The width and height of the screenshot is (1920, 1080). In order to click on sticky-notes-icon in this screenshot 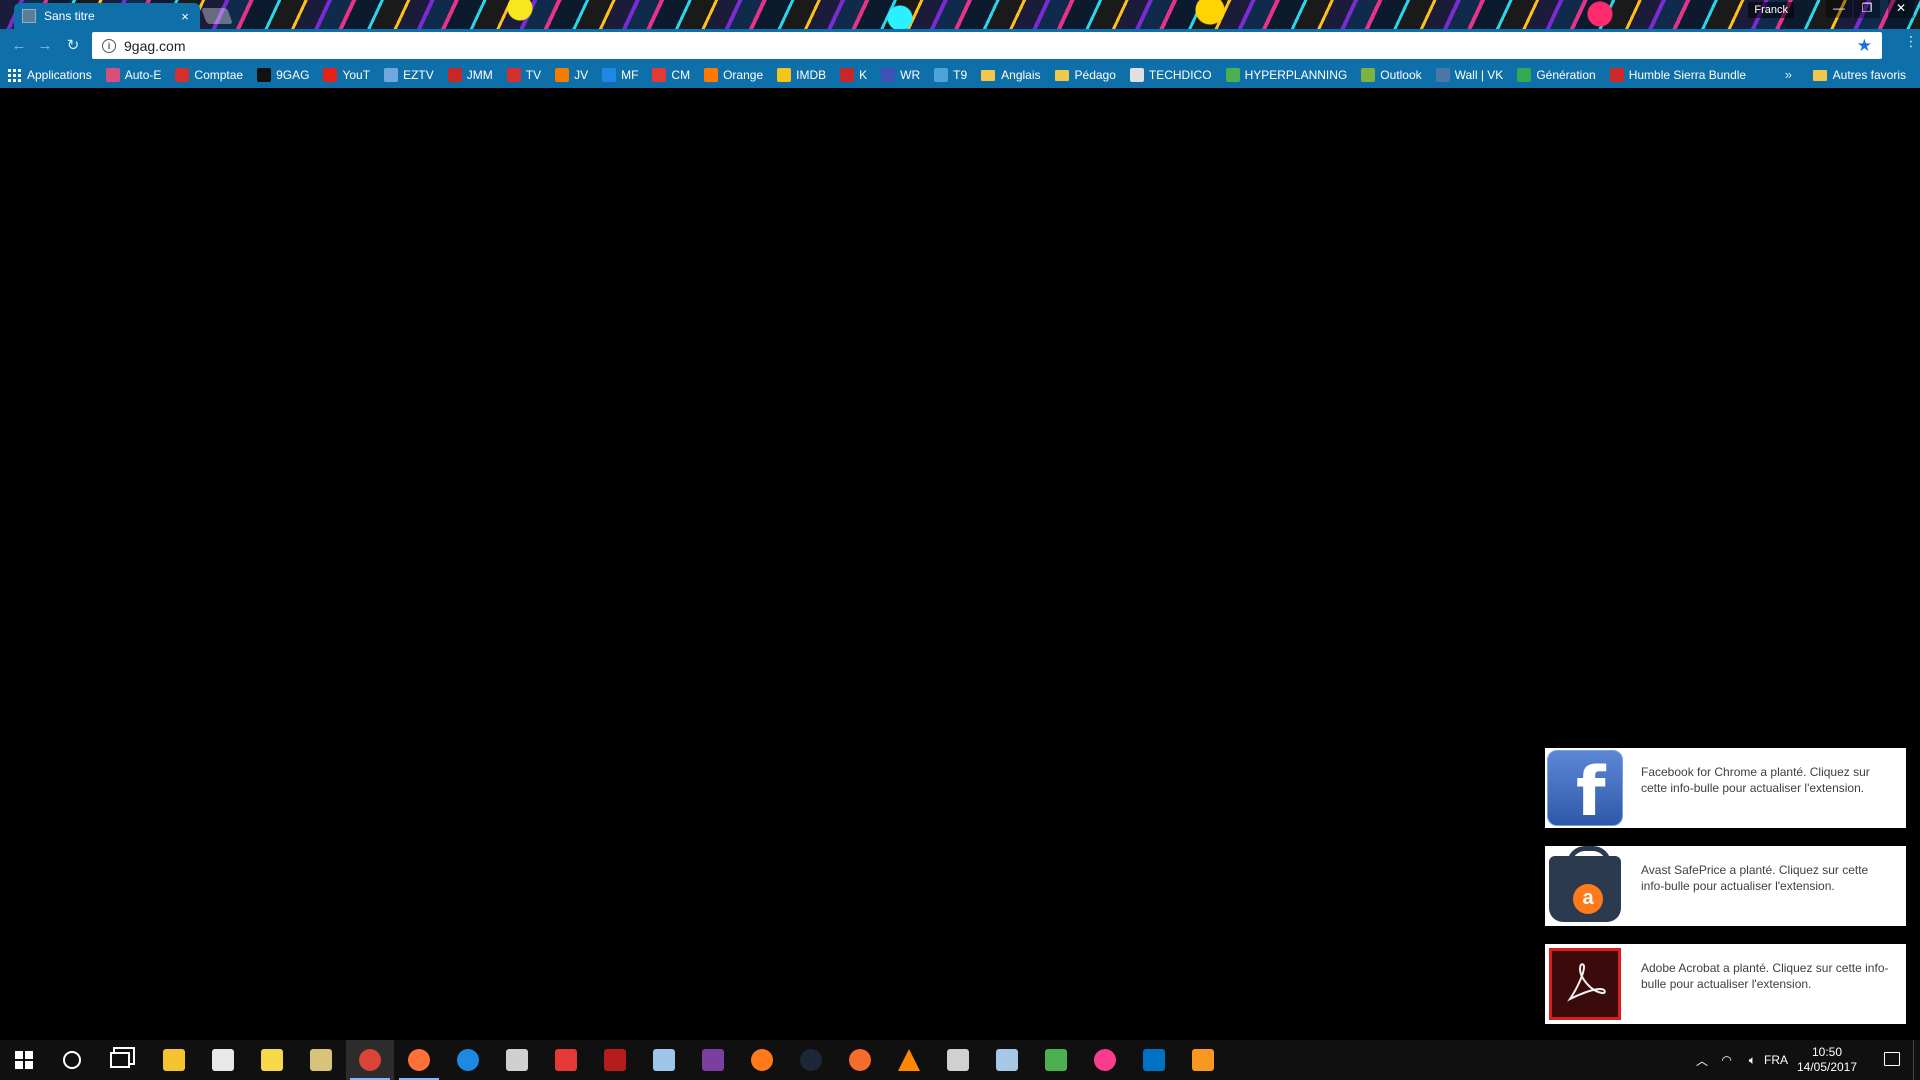, I will do `click(272, 1060)`.